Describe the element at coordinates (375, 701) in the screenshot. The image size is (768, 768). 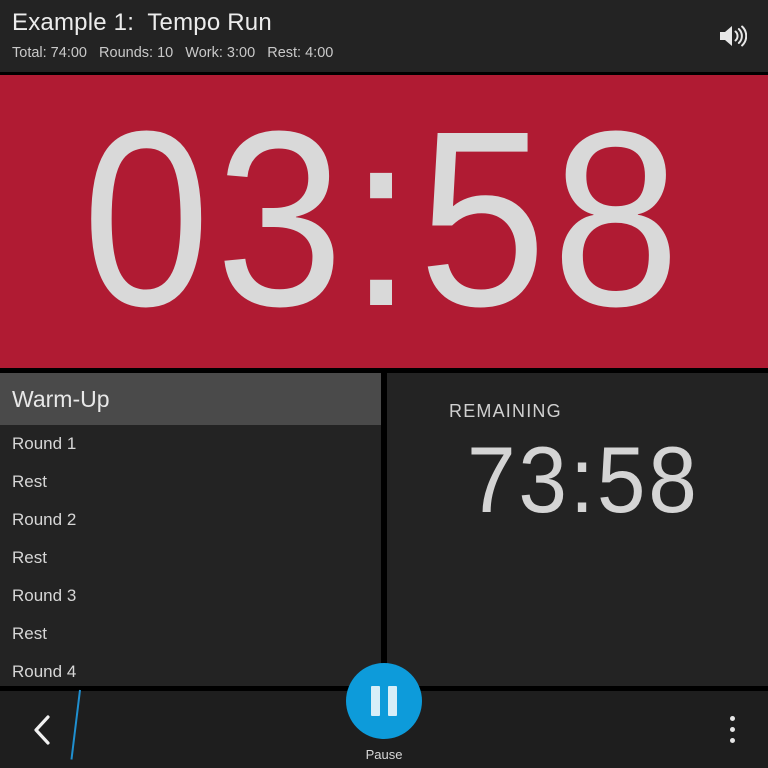
I see `pause-bar-left` at that location.